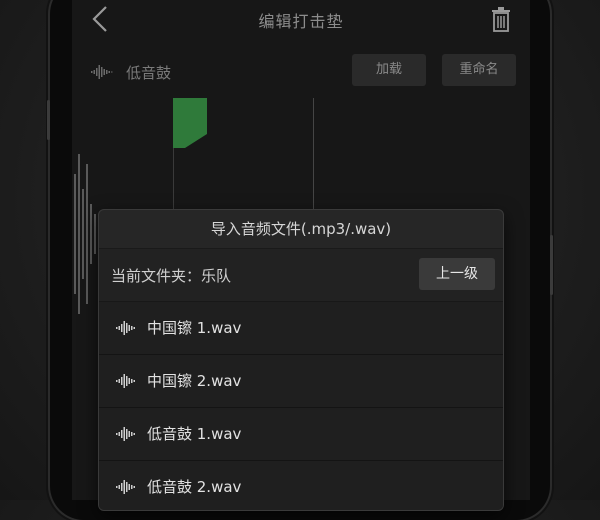  Describe the element at coordinates (194, 328) in the screenshot. I see `file-name: 中国镲 1.wav` at that location.